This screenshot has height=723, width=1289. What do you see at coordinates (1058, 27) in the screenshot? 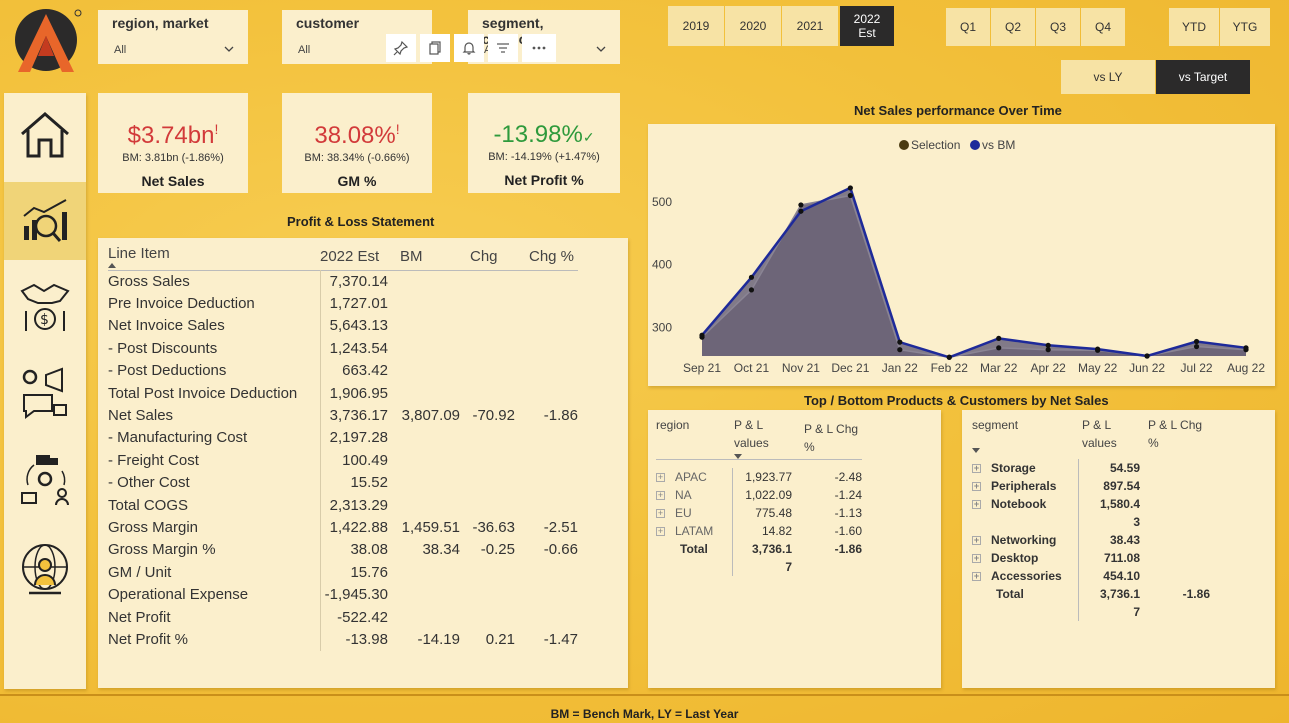
I see `quarter-q3-button: Q3` at bounding box center [1058, 27].